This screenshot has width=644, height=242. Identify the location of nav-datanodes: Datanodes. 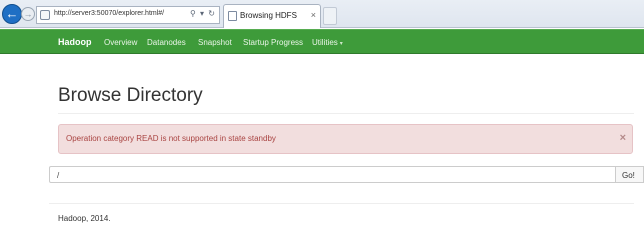
(166, 42).